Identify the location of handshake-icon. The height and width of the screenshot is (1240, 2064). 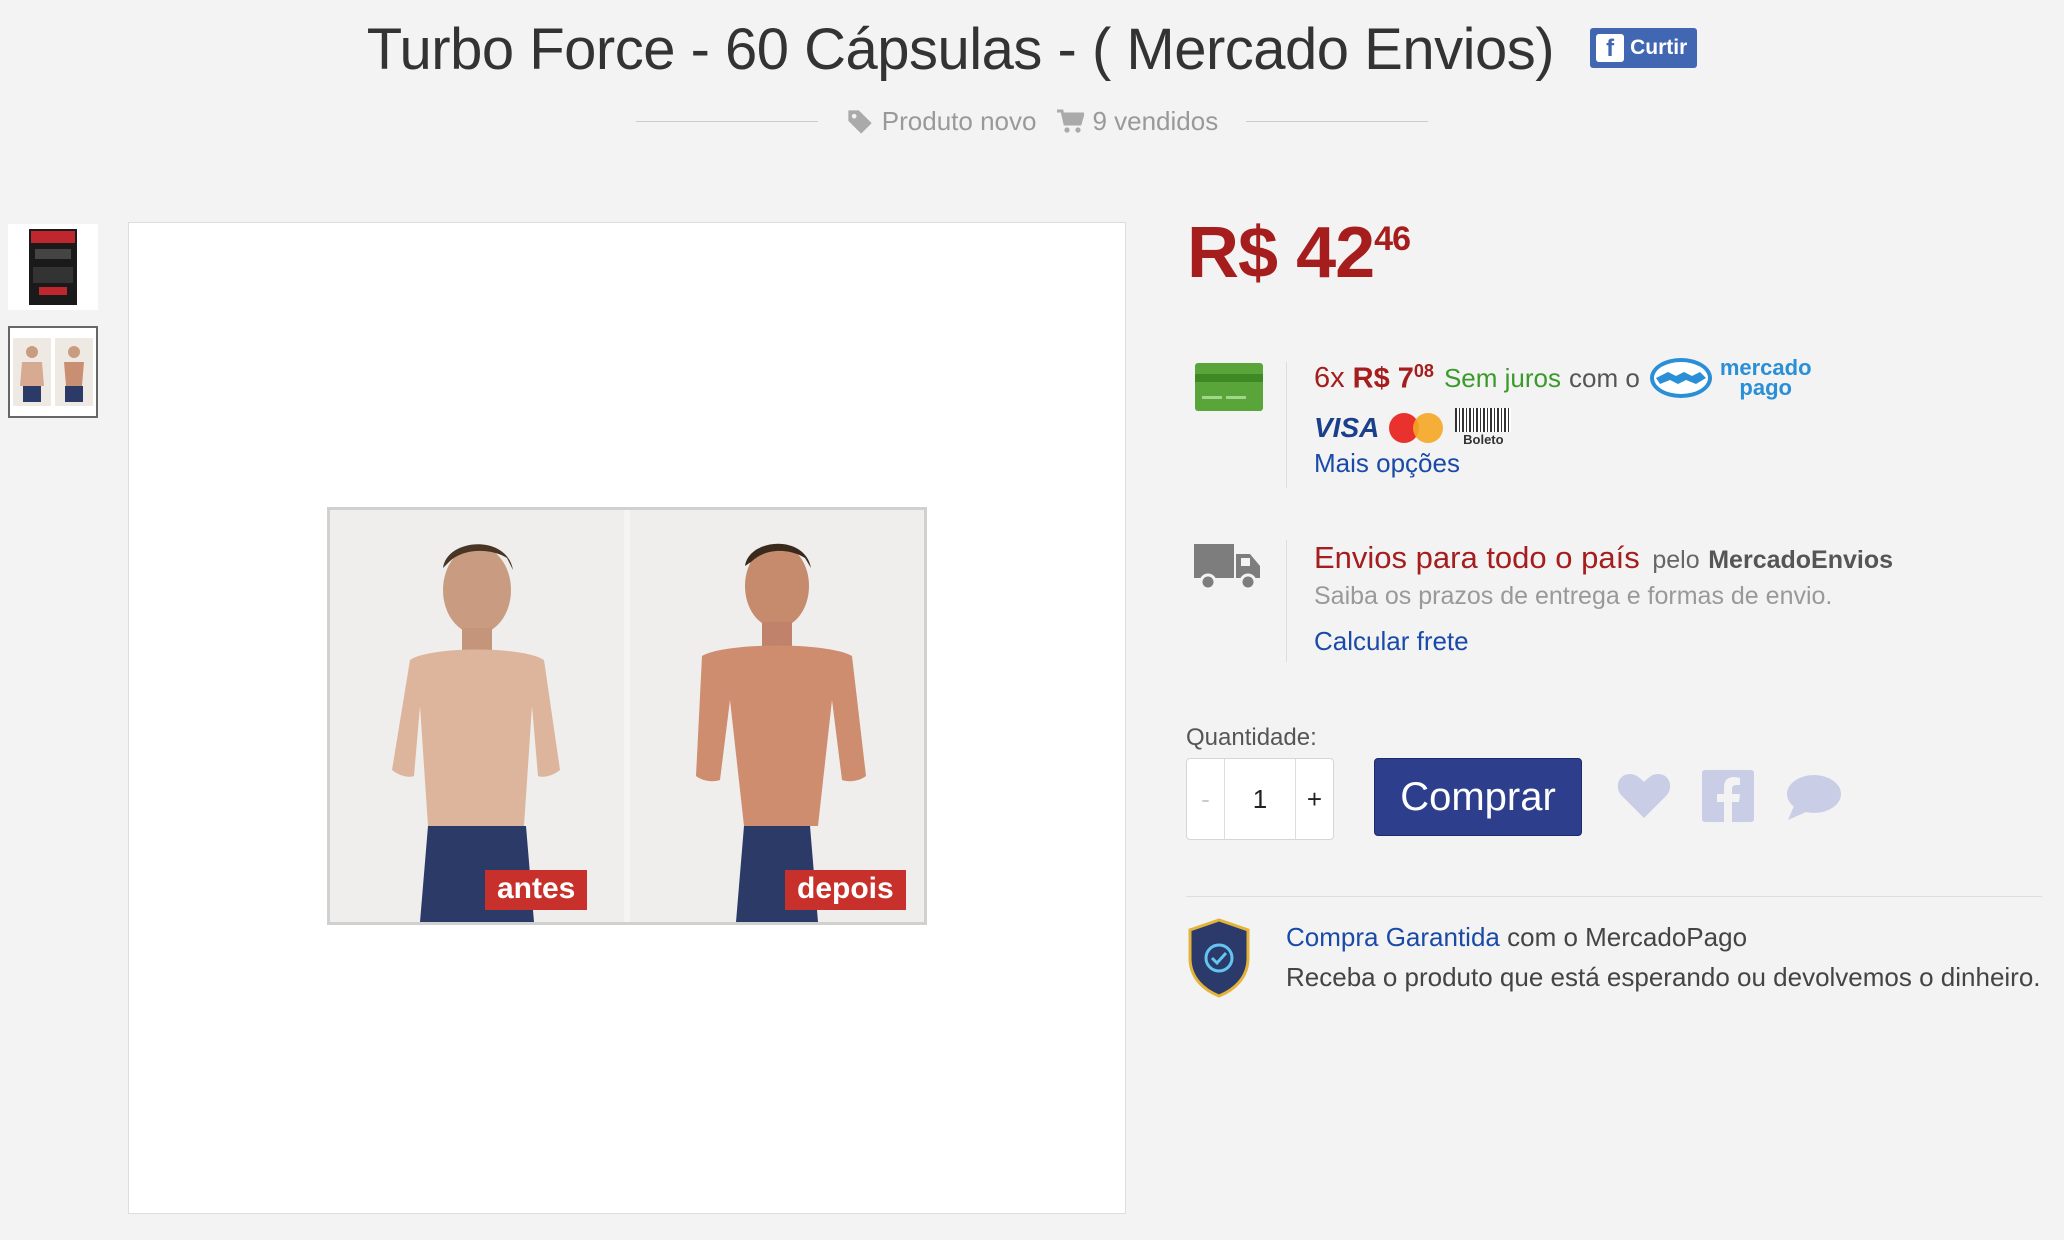
(1680, 378).